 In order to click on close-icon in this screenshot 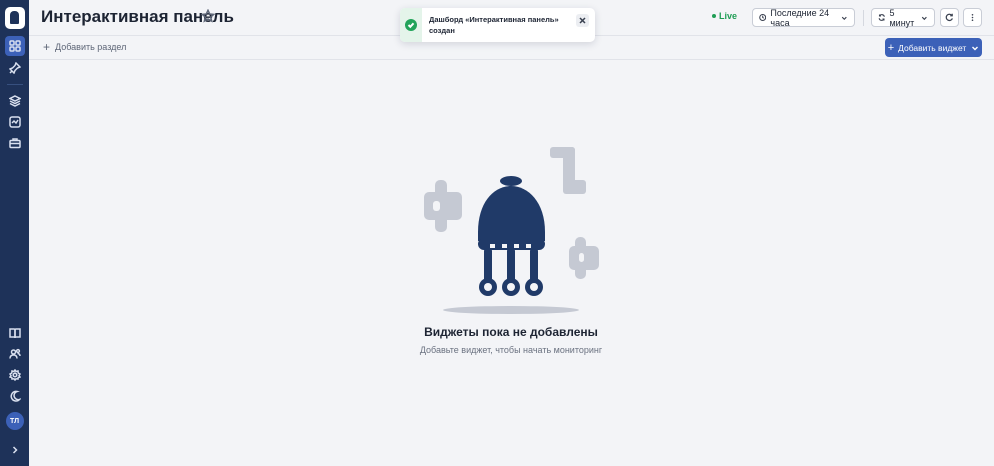, I will do `click(582, 20)`.